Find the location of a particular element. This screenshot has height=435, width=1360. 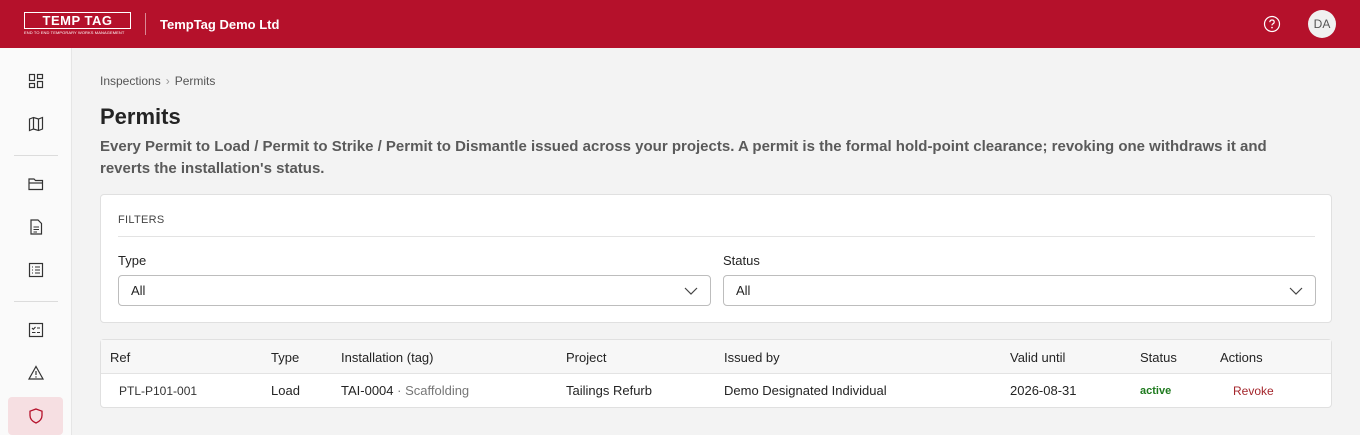

map-icon is located at coordinates (35, 124).